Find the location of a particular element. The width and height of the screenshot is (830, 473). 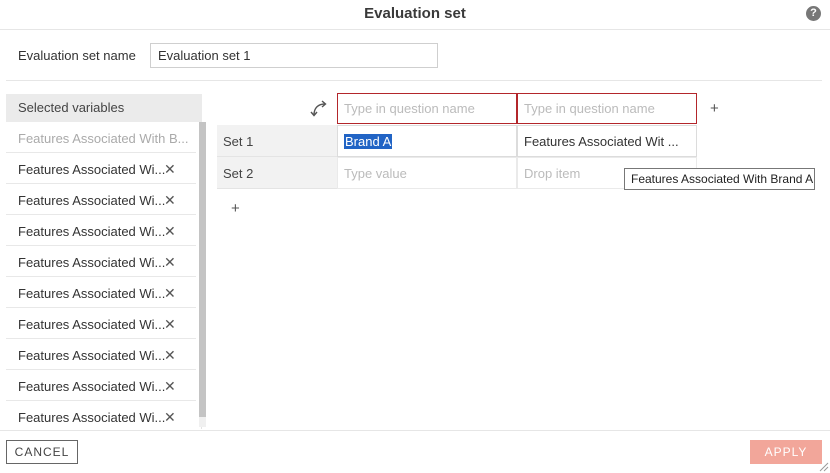

title-bar: Evaluation set ? is located at coordinates (415, 15).